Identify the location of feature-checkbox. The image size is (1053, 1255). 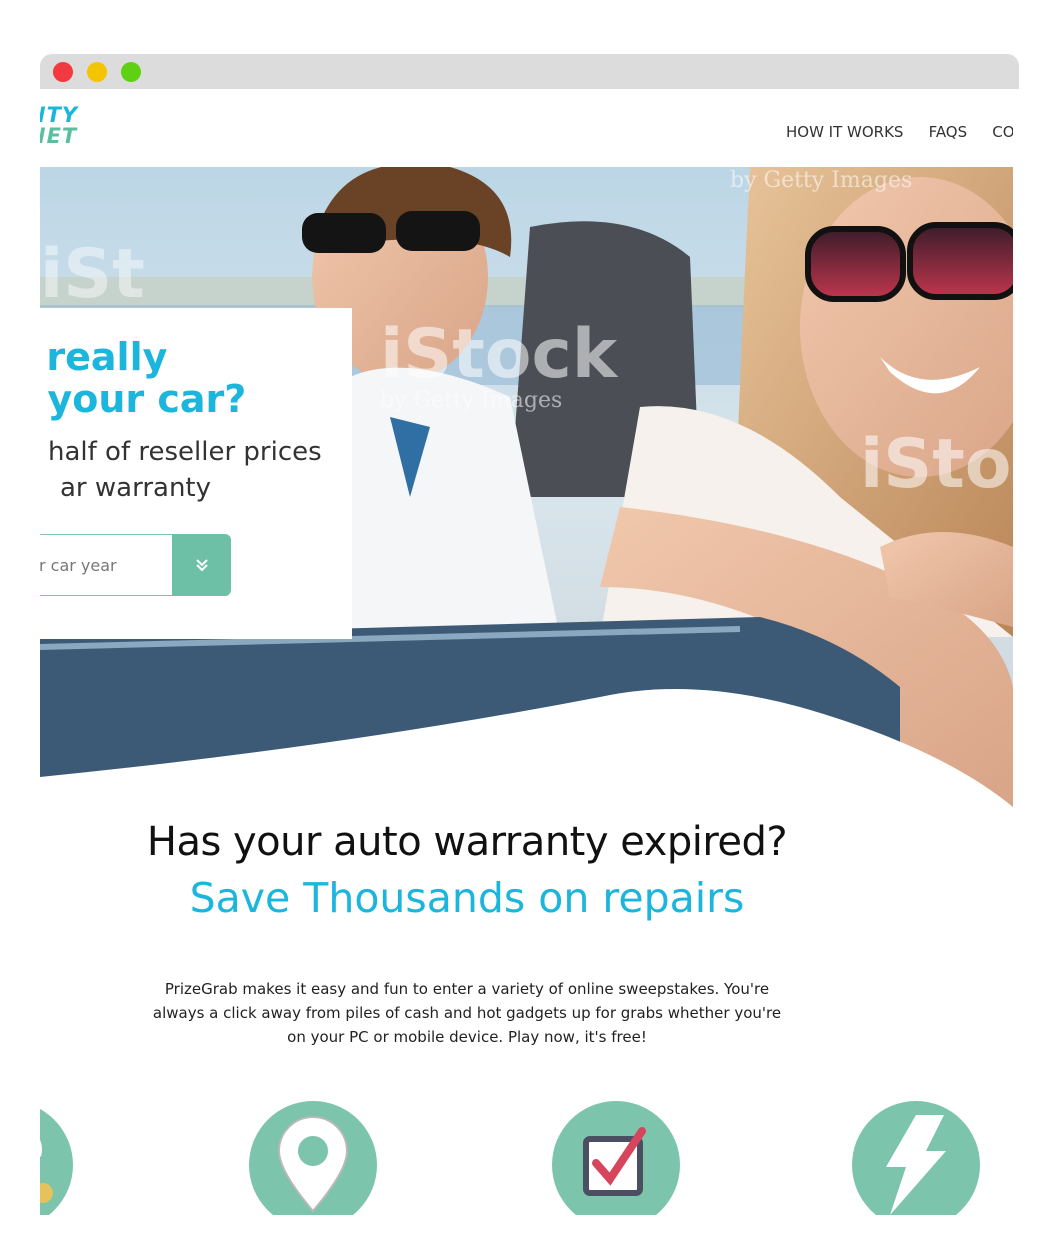
(616, 1158).